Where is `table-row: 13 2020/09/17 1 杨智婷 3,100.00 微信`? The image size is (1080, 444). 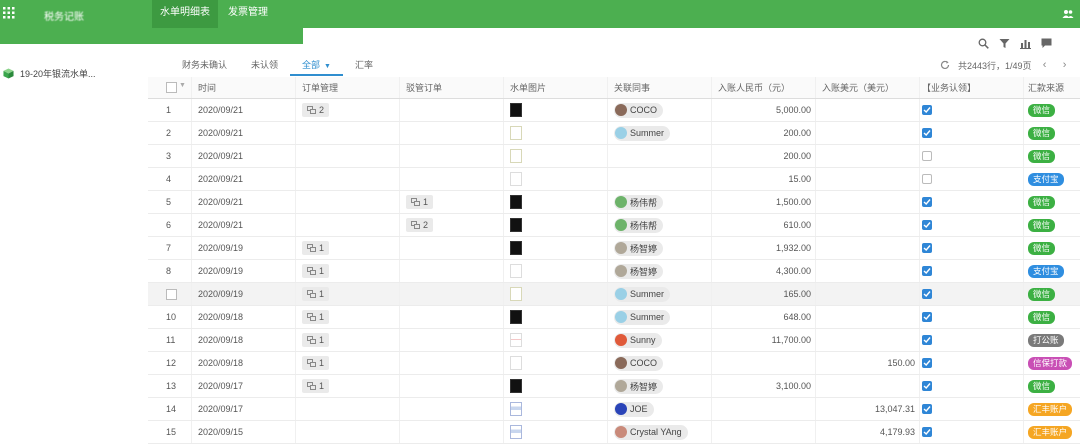 table-row: 13 2020/09/17 1 杨智婷 3,100.00 微信 is located at coordinates (614, 386).